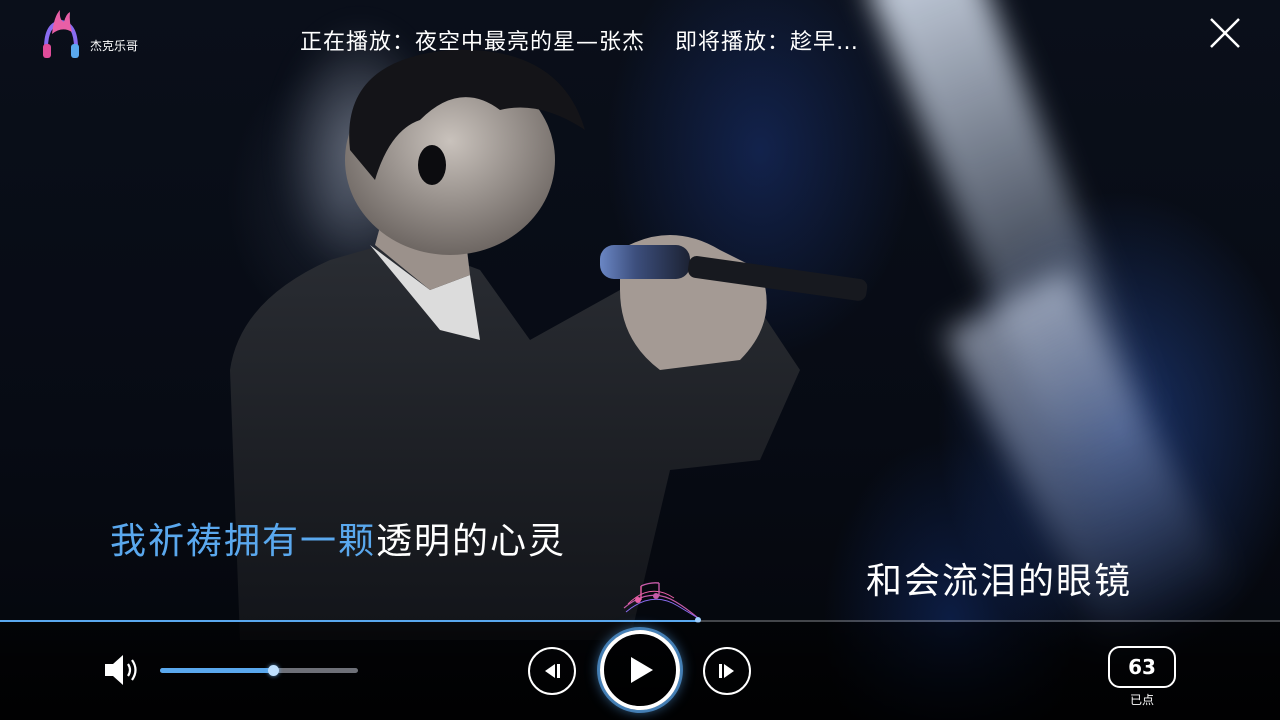  I want to click on queue-label: 已点, so click(1141, 700).